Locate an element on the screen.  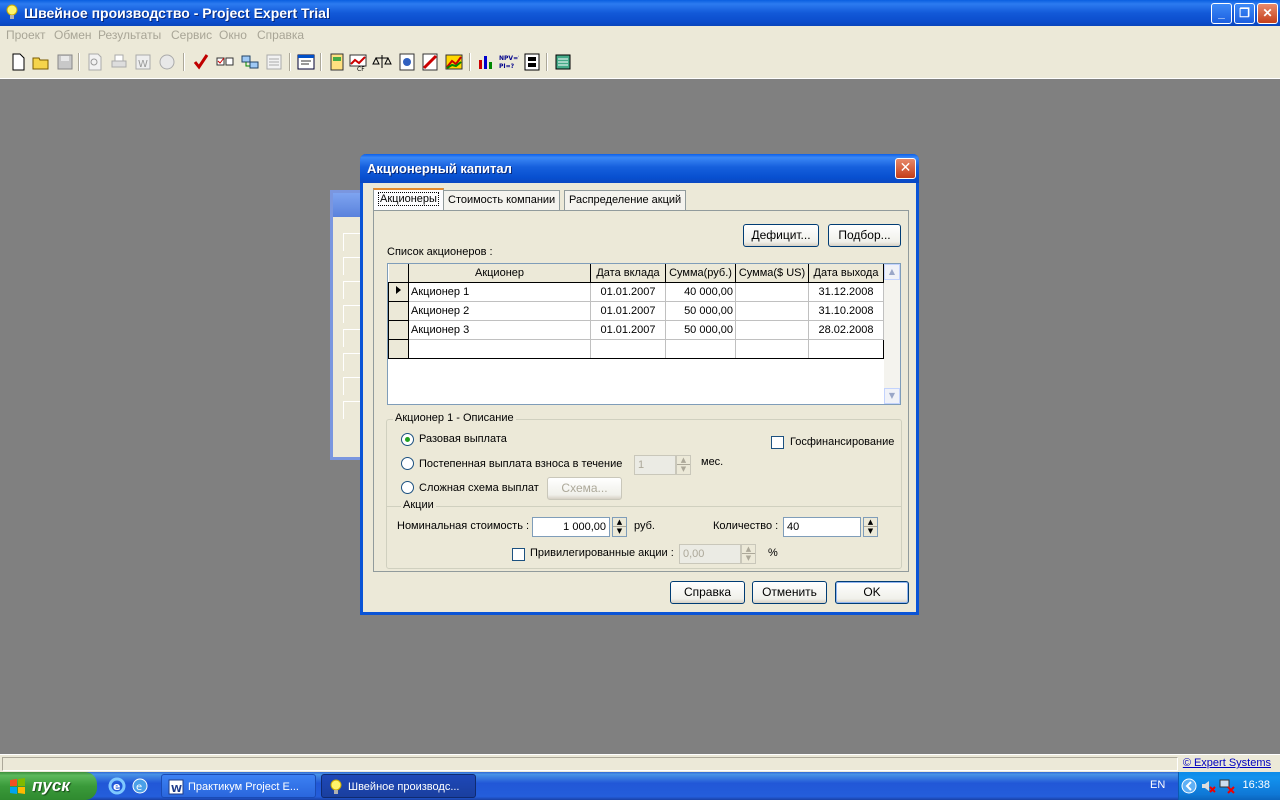
percent-unit-label: % is located at coordinates (773, 553).